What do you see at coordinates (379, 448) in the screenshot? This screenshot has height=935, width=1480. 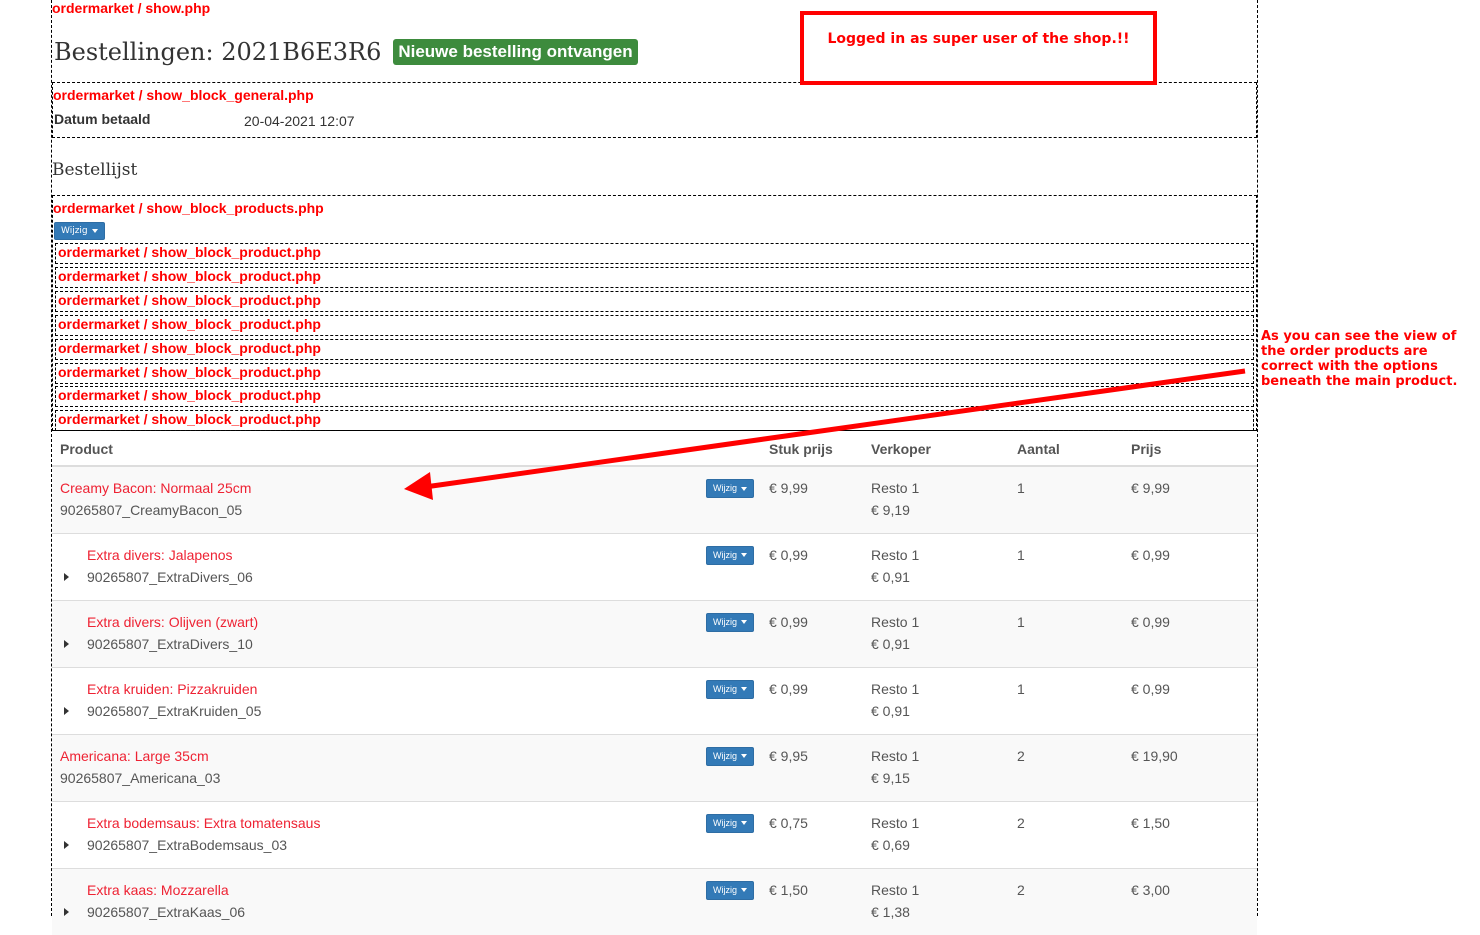 I see `column-header: Product` at bounding box center [379, 448].